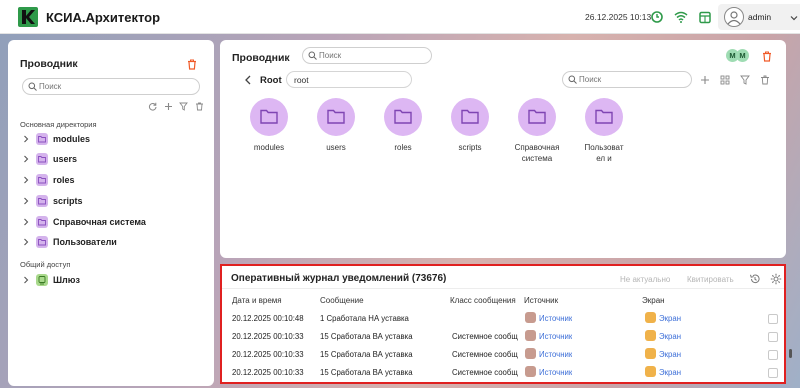 The width and height of the screenshot is (800, 388). I want to click on journal-scrollbar, so click(791, 335).